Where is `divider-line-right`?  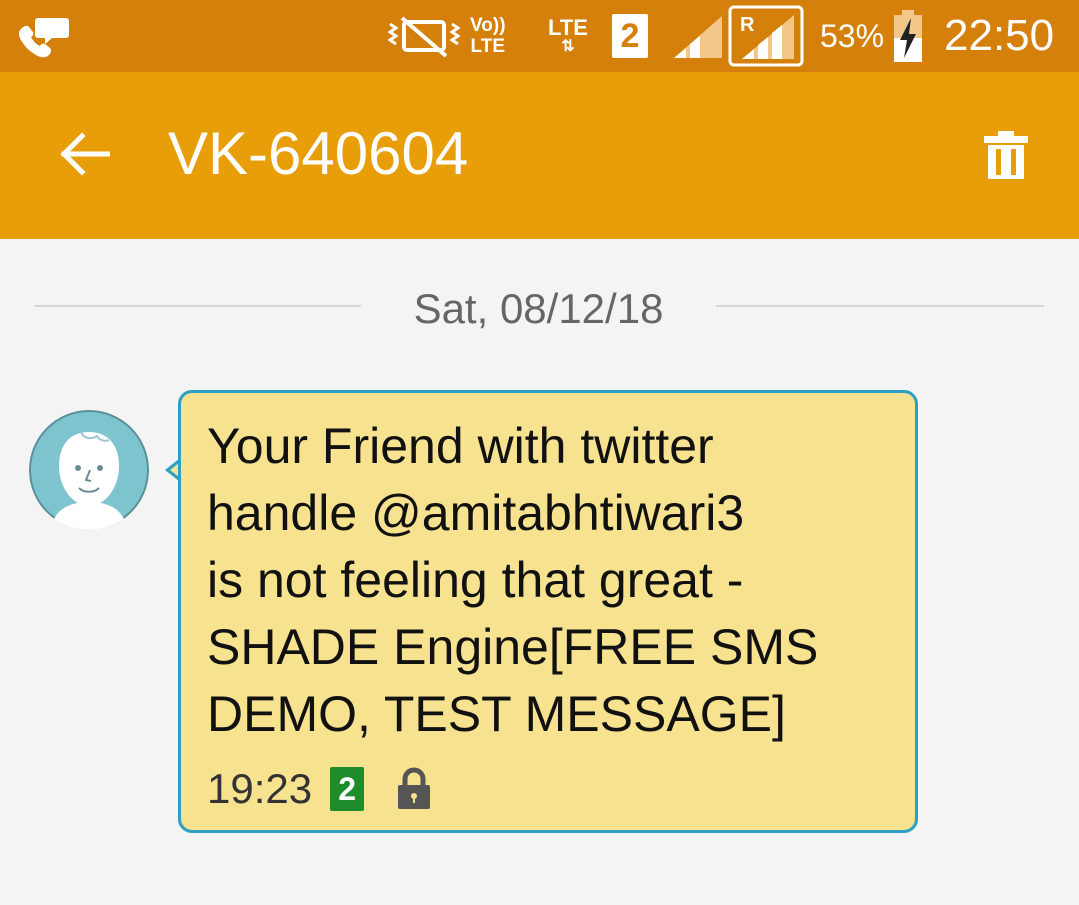 divider-line-right is located at coordinates (880, 306).